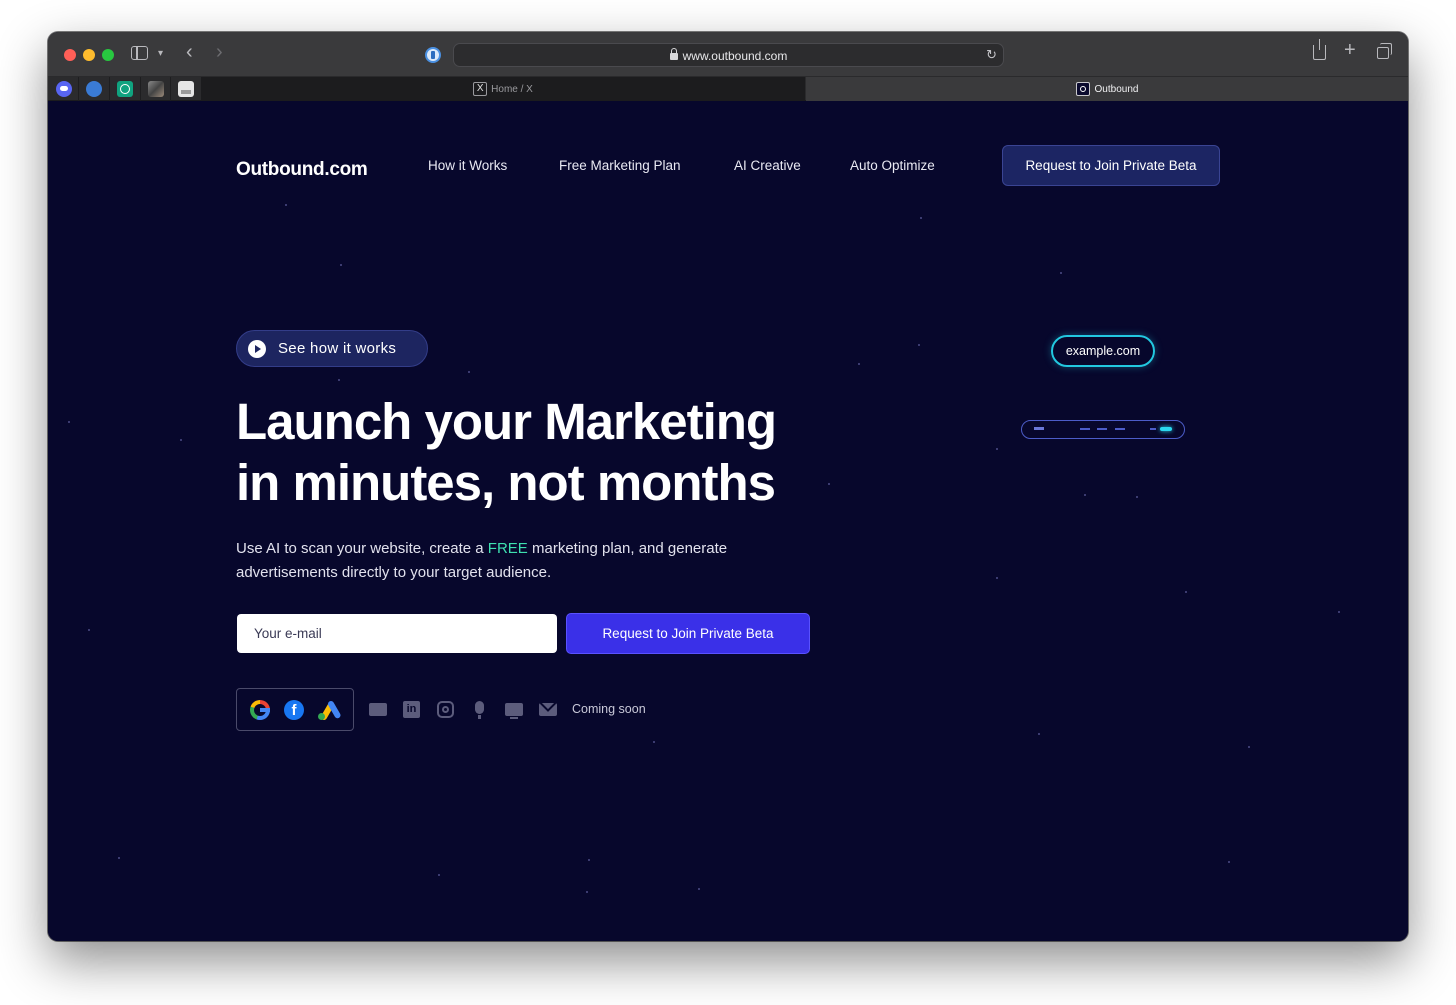 The width and height of the screenshot is (1456, 1005). I want to click on browser-titlebar: ▾ ‹ › www.outbound.com ↻ +, so click(728, 54).